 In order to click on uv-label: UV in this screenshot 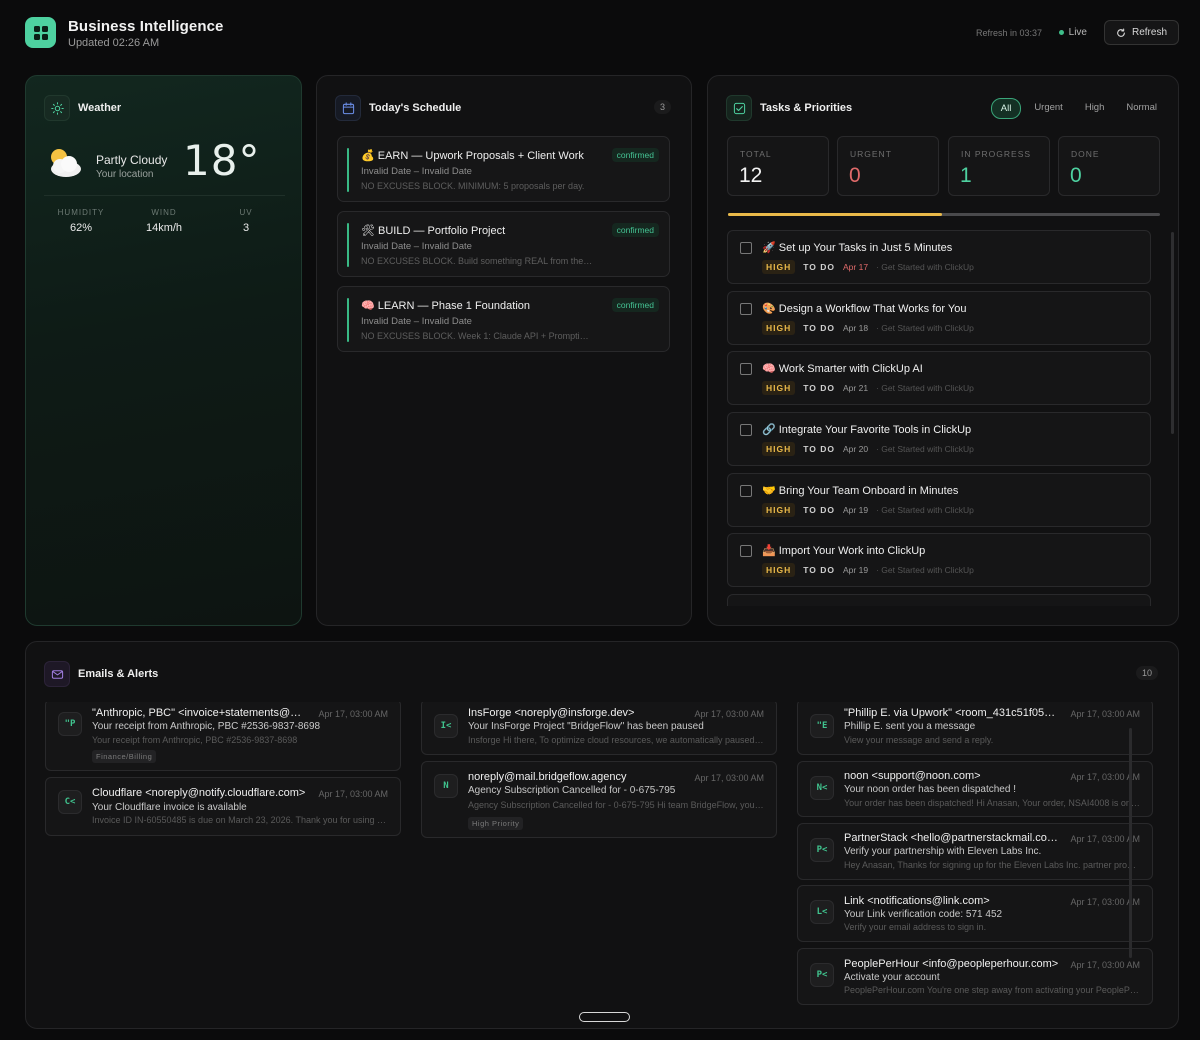, I will do `click(246, 212)`.